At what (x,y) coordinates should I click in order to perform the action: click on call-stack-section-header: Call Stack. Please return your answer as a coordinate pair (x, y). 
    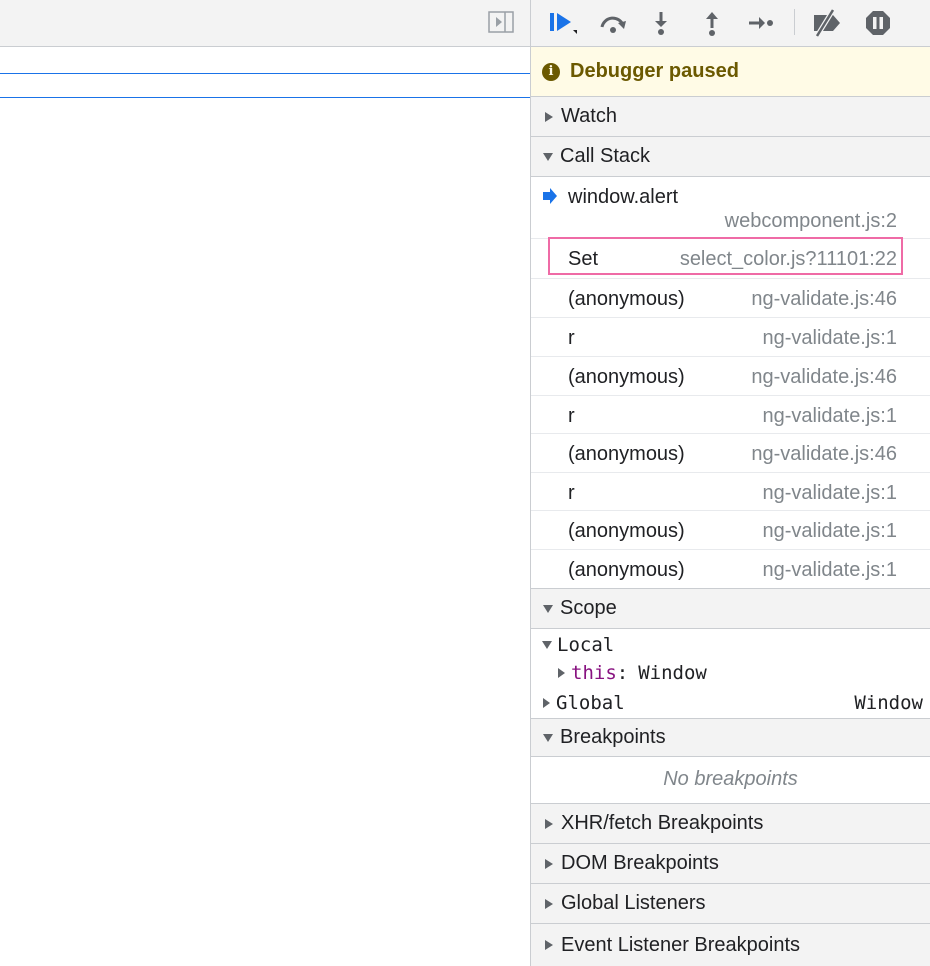
    Looking at the image, I should click on (730, 157).